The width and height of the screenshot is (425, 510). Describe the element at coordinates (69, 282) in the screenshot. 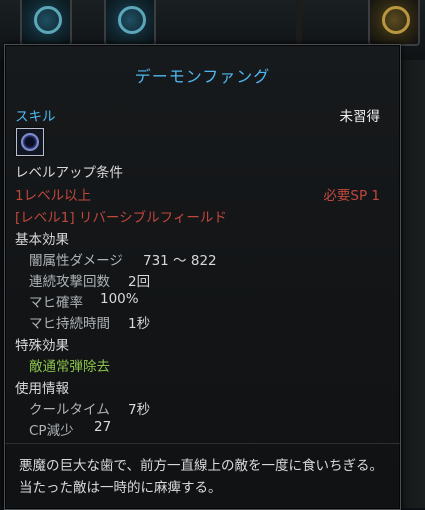

I see `effect-label: 連続攻撃回数` at that location.